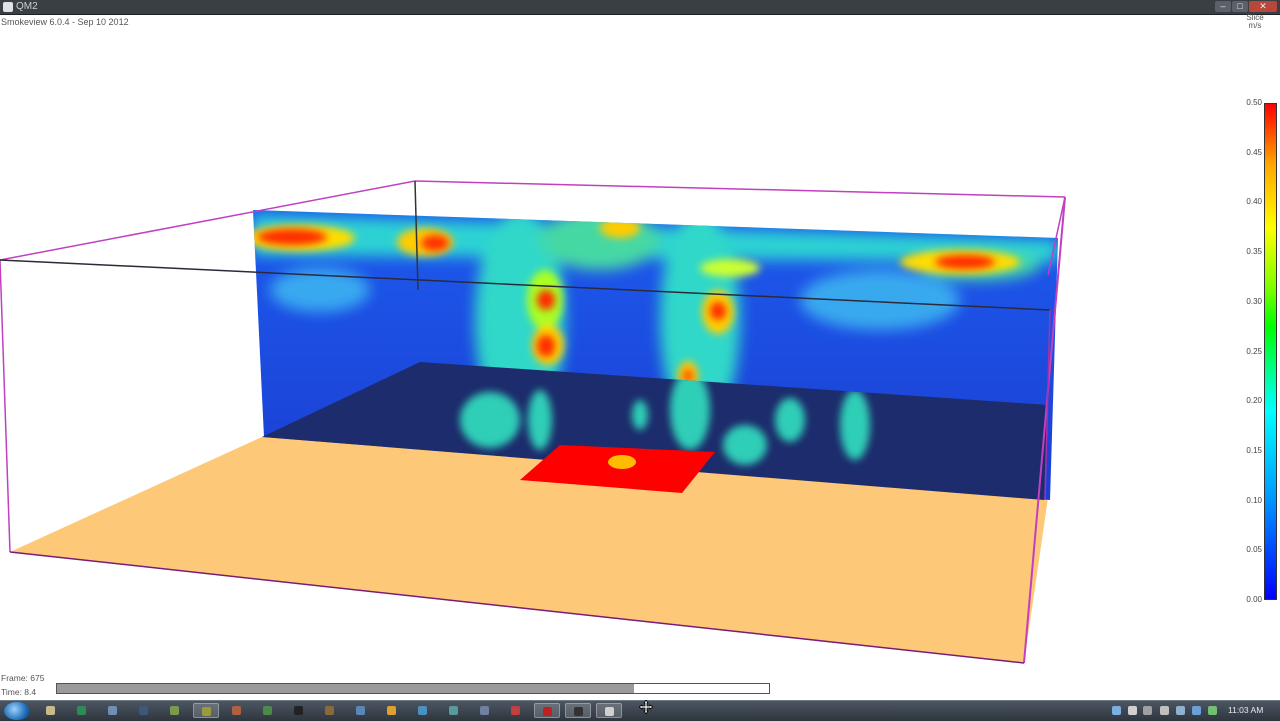 Image resolution: width=1280 pixels, height=721 pixels. I want to click on taskbar-clock: 11:03 AM, so click(1245, 710).